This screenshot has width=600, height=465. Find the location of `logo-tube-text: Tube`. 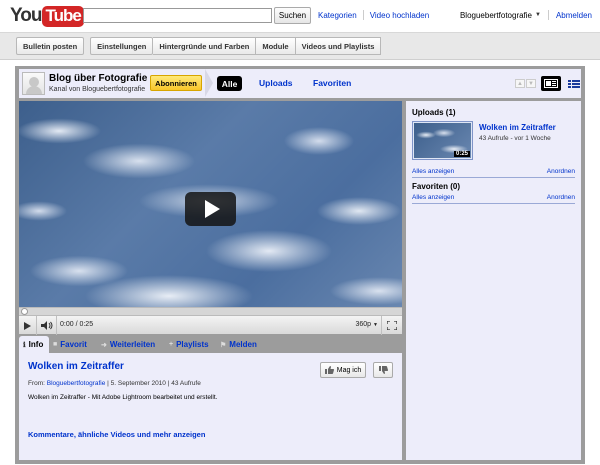

logo-tube-text: Tube is located at coordinates (63, 16).